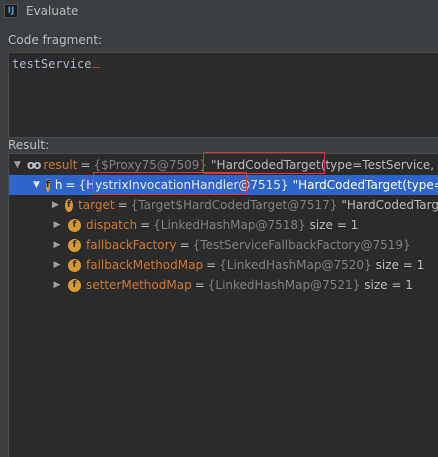  What do you see at coordinates (183, 185) in the screenshot?
I see `var-type: {HystrixInvocationHandler@7515}` at bounding box center [183, 185].